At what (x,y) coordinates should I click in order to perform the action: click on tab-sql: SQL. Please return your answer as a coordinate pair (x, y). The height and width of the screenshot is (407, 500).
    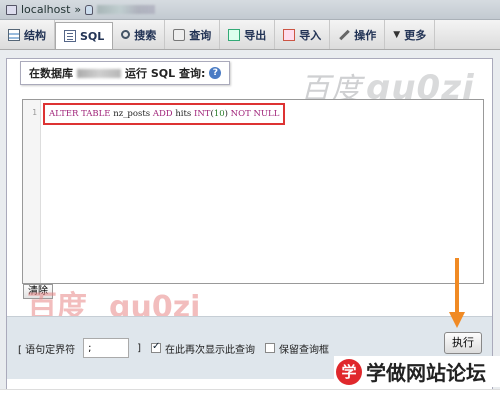
    Looking at the image, I should click on (84, 35).